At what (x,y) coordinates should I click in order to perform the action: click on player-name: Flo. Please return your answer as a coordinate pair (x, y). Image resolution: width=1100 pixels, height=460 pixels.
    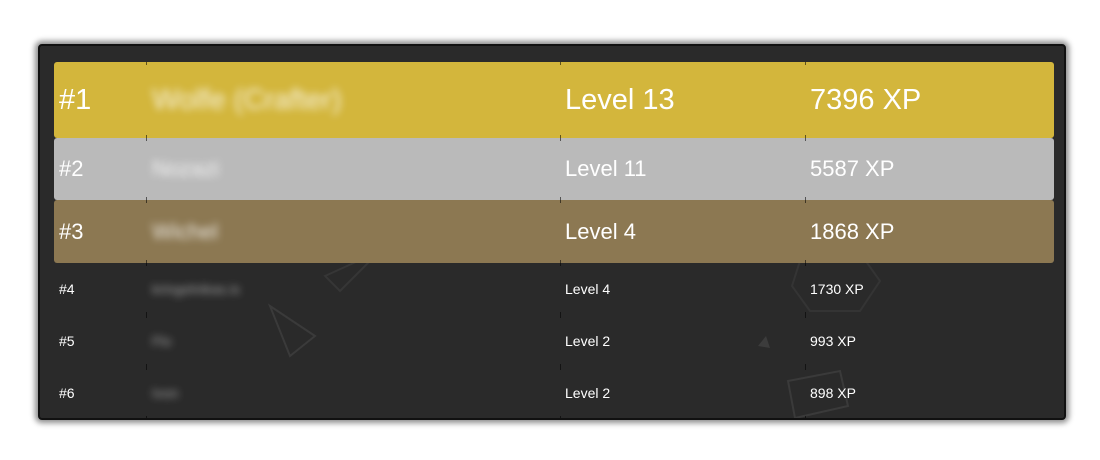
    Looking at the image, I should click on (162, 341).